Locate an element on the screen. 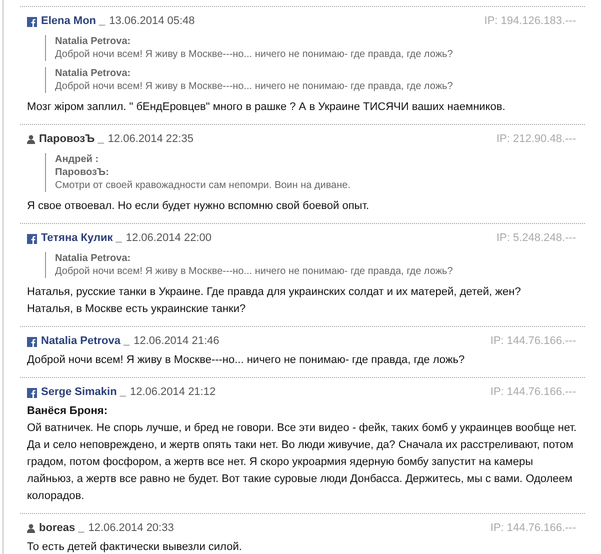  comment-text: Мозг жіром заплил. " бЕндЕровцев" много в рашке ? А в Украине ТИСЯЧИ ваших наемников. is located at coordinates (266, 107).